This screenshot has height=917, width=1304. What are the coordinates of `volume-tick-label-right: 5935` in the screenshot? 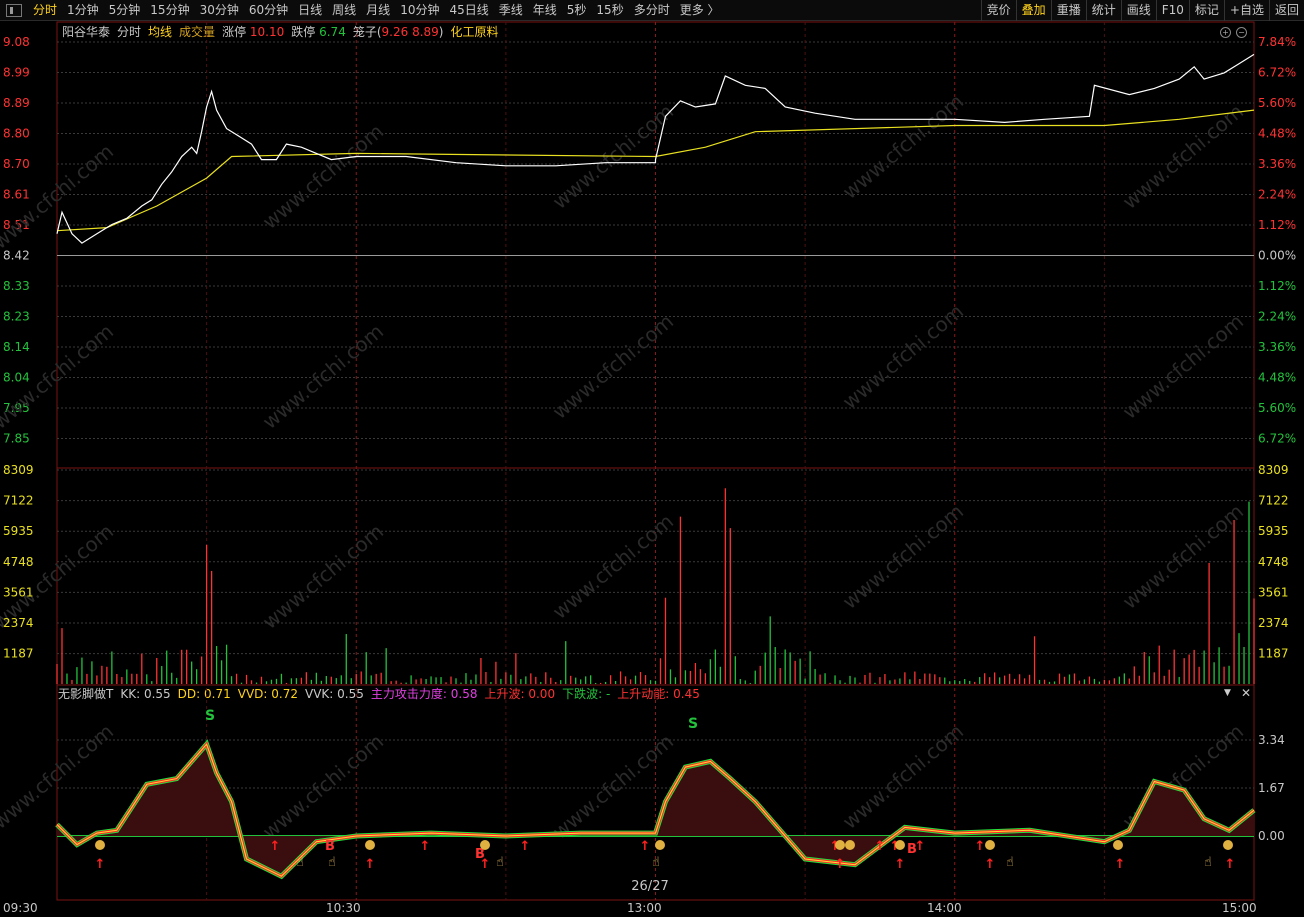 It's located at (1273, 531).